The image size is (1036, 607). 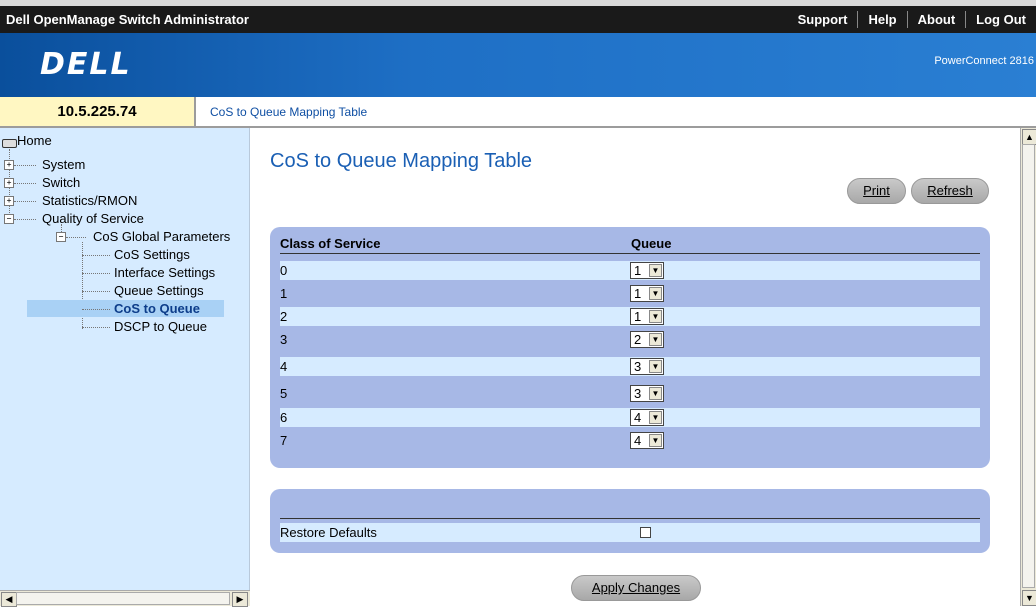 What do you see at coordinates (630, 532) in the screenshot?
I see `restore-defaults-row: Restore Defaults` at bounding box center [630, 532].